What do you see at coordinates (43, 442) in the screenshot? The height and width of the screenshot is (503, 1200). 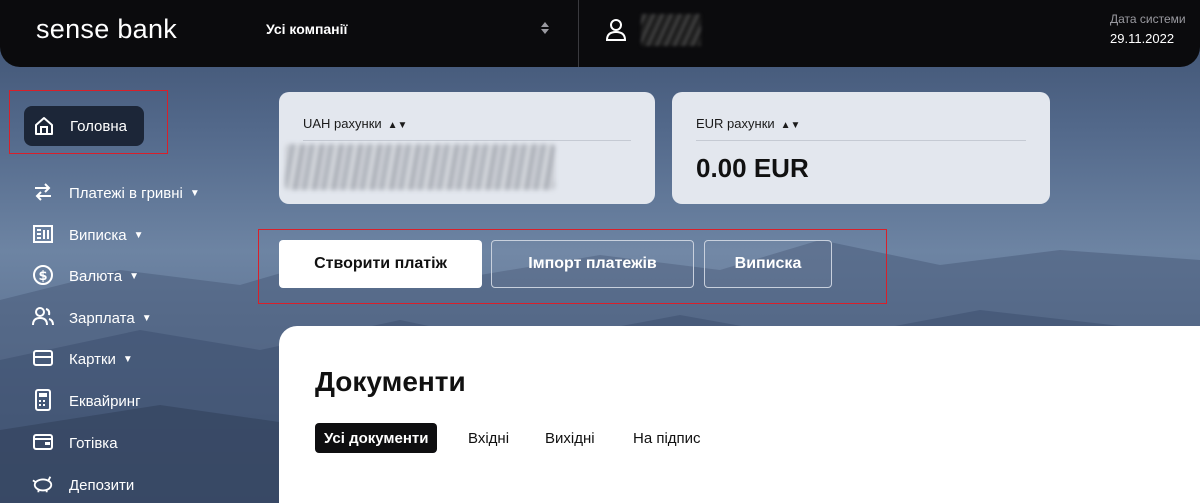 I see `wallet-icon` at bounding box center [43, 442].